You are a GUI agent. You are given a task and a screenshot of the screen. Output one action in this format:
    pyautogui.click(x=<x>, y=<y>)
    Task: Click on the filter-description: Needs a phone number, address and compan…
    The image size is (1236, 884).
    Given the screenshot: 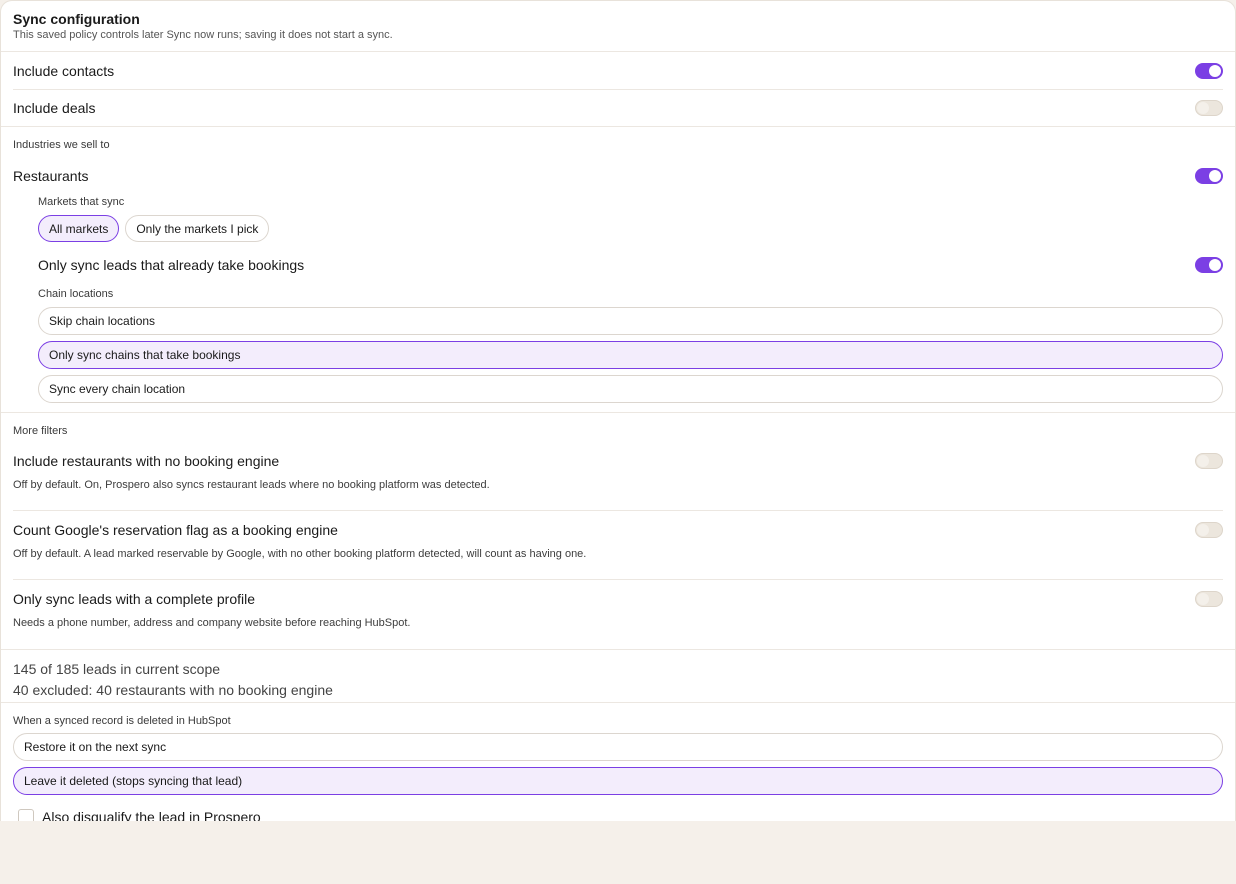 What is the action you would take?
    pyautogui.click(x=212, y=623)
    